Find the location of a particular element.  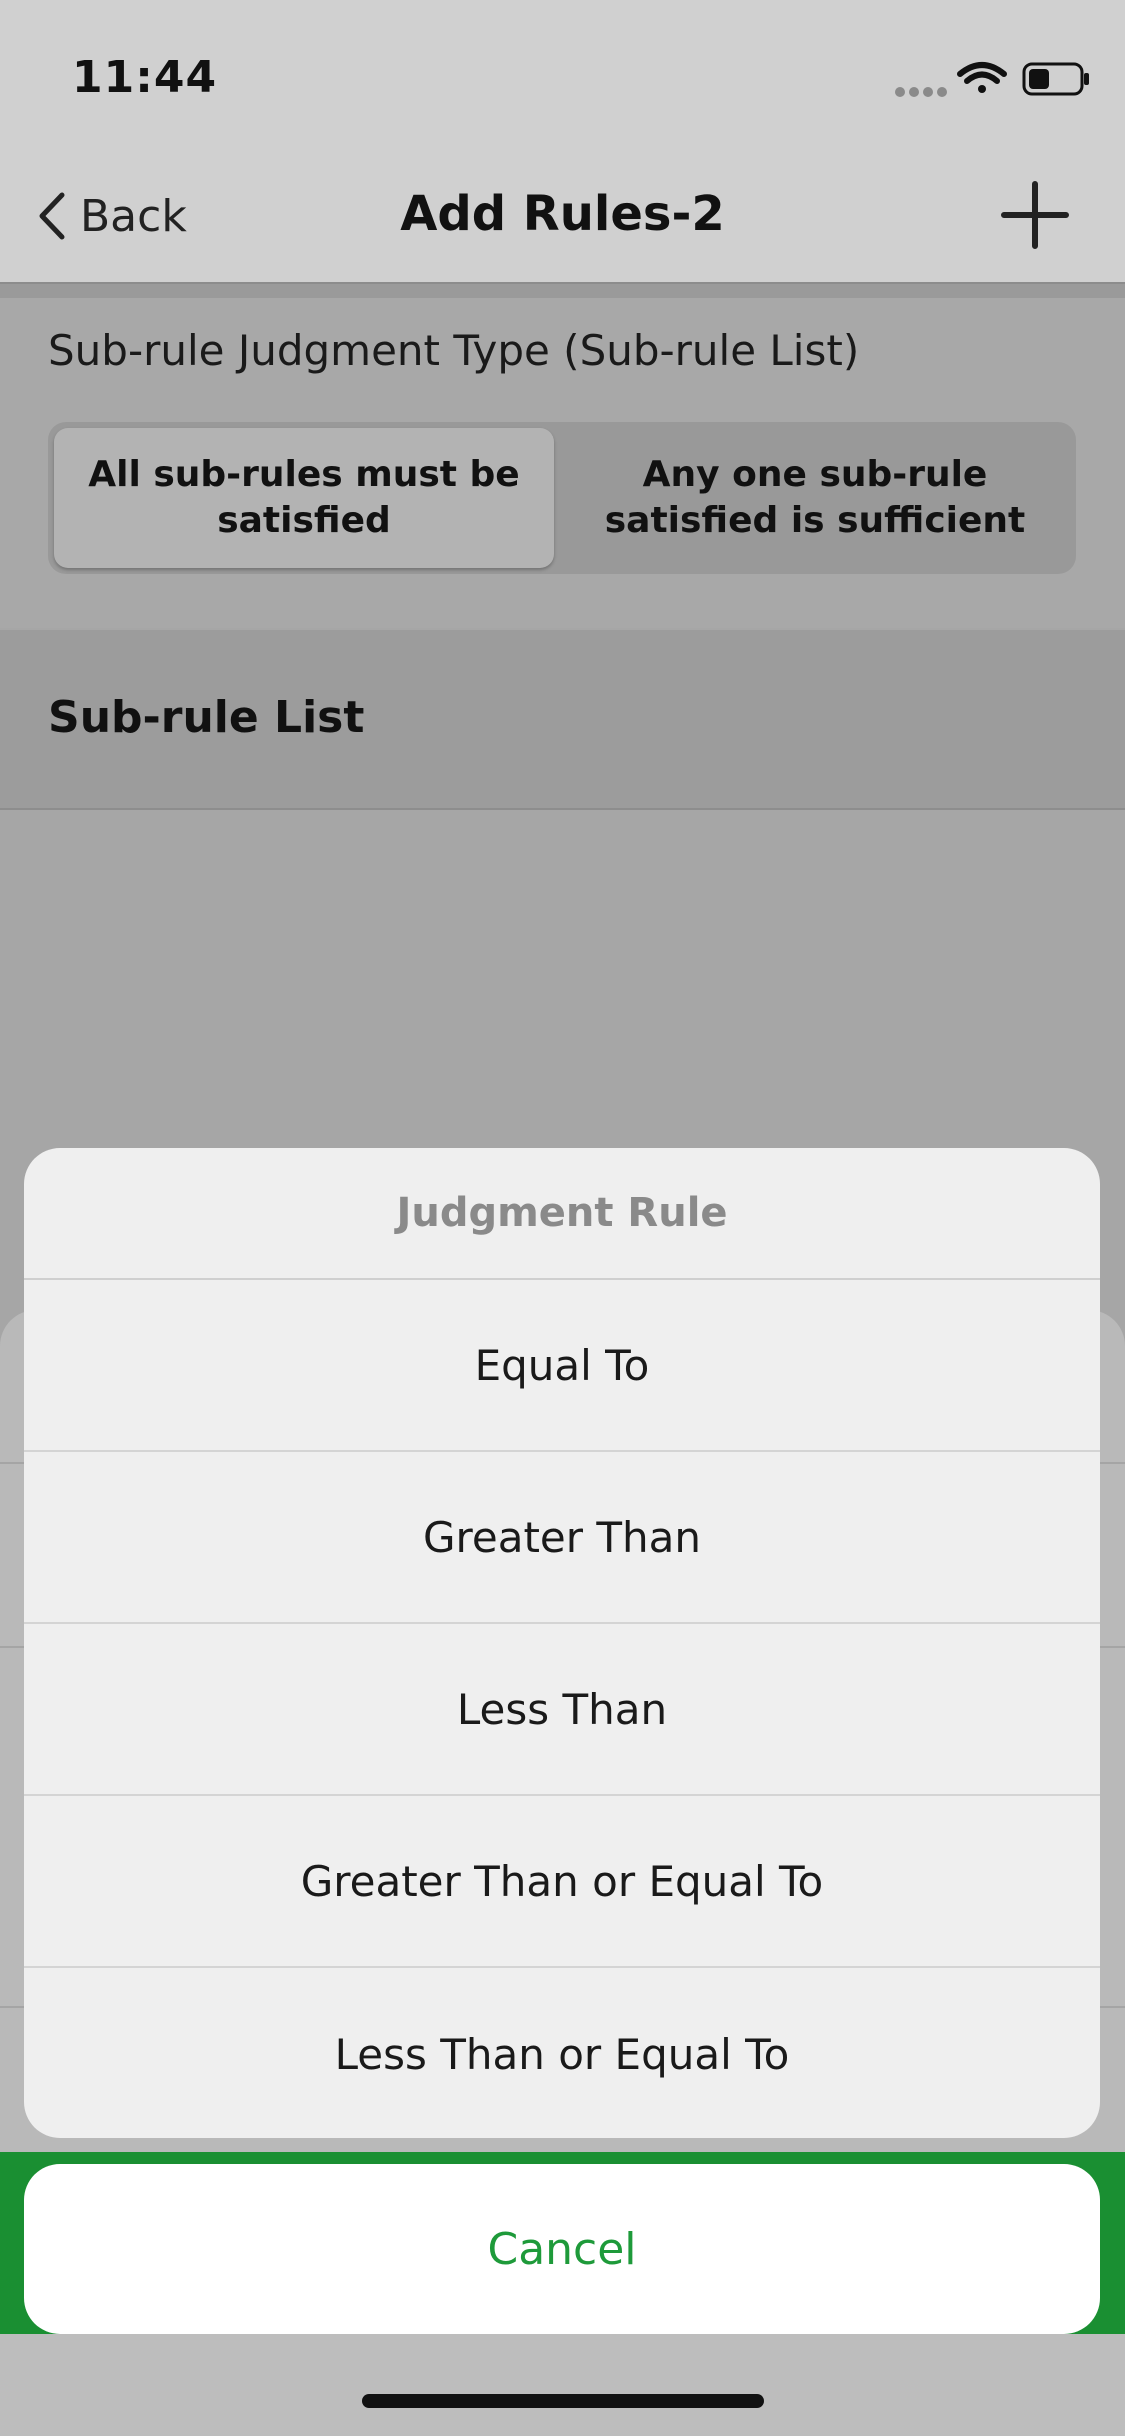

option-less-than: Less Than is located at coordinates (562, 1710).